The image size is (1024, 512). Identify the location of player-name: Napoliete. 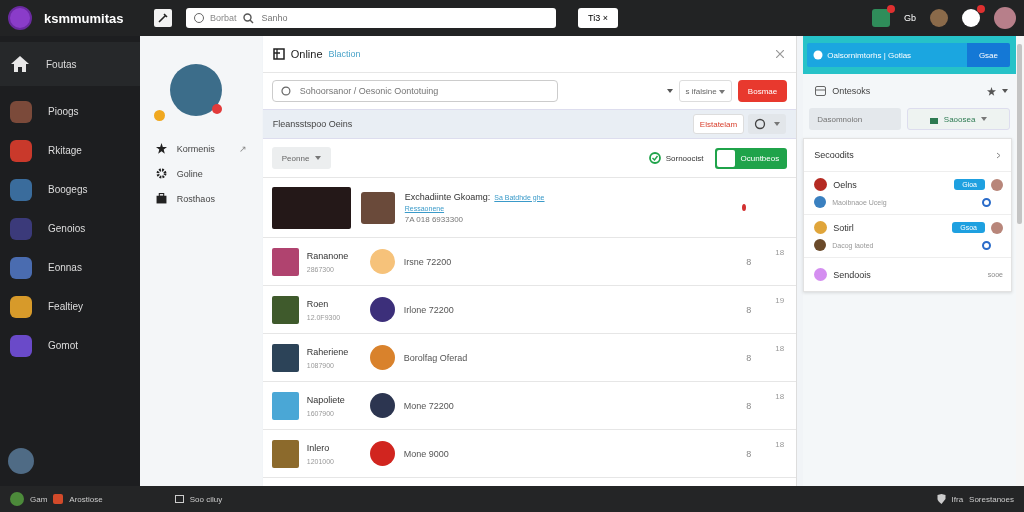
(326, 399).